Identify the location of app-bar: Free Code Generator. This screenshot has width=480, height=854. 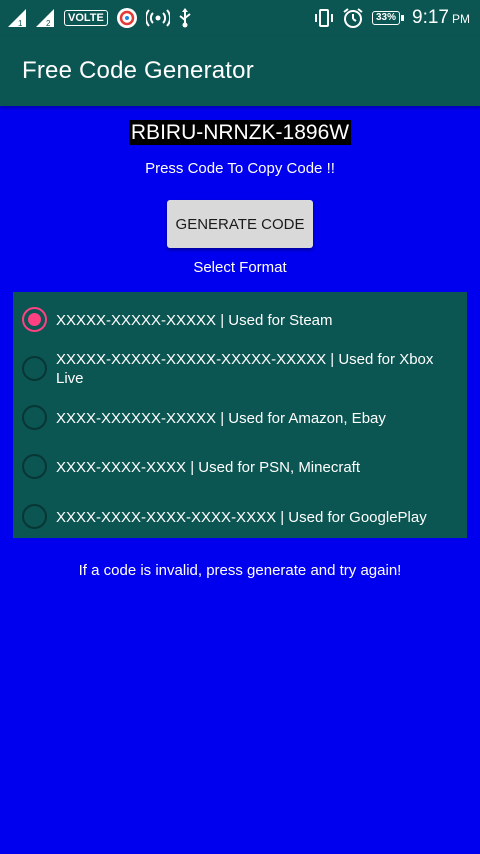
(240, 71).